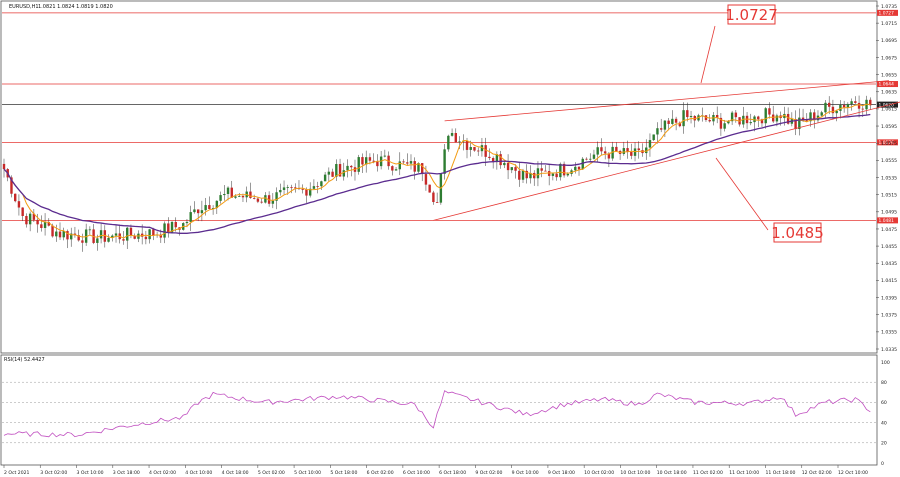 This screenshot has width=900, height=477. Describe the element at coordinates (24, 360) in the screenshot. I see `rsi-label: RSI(14) 52.4427` at that location.